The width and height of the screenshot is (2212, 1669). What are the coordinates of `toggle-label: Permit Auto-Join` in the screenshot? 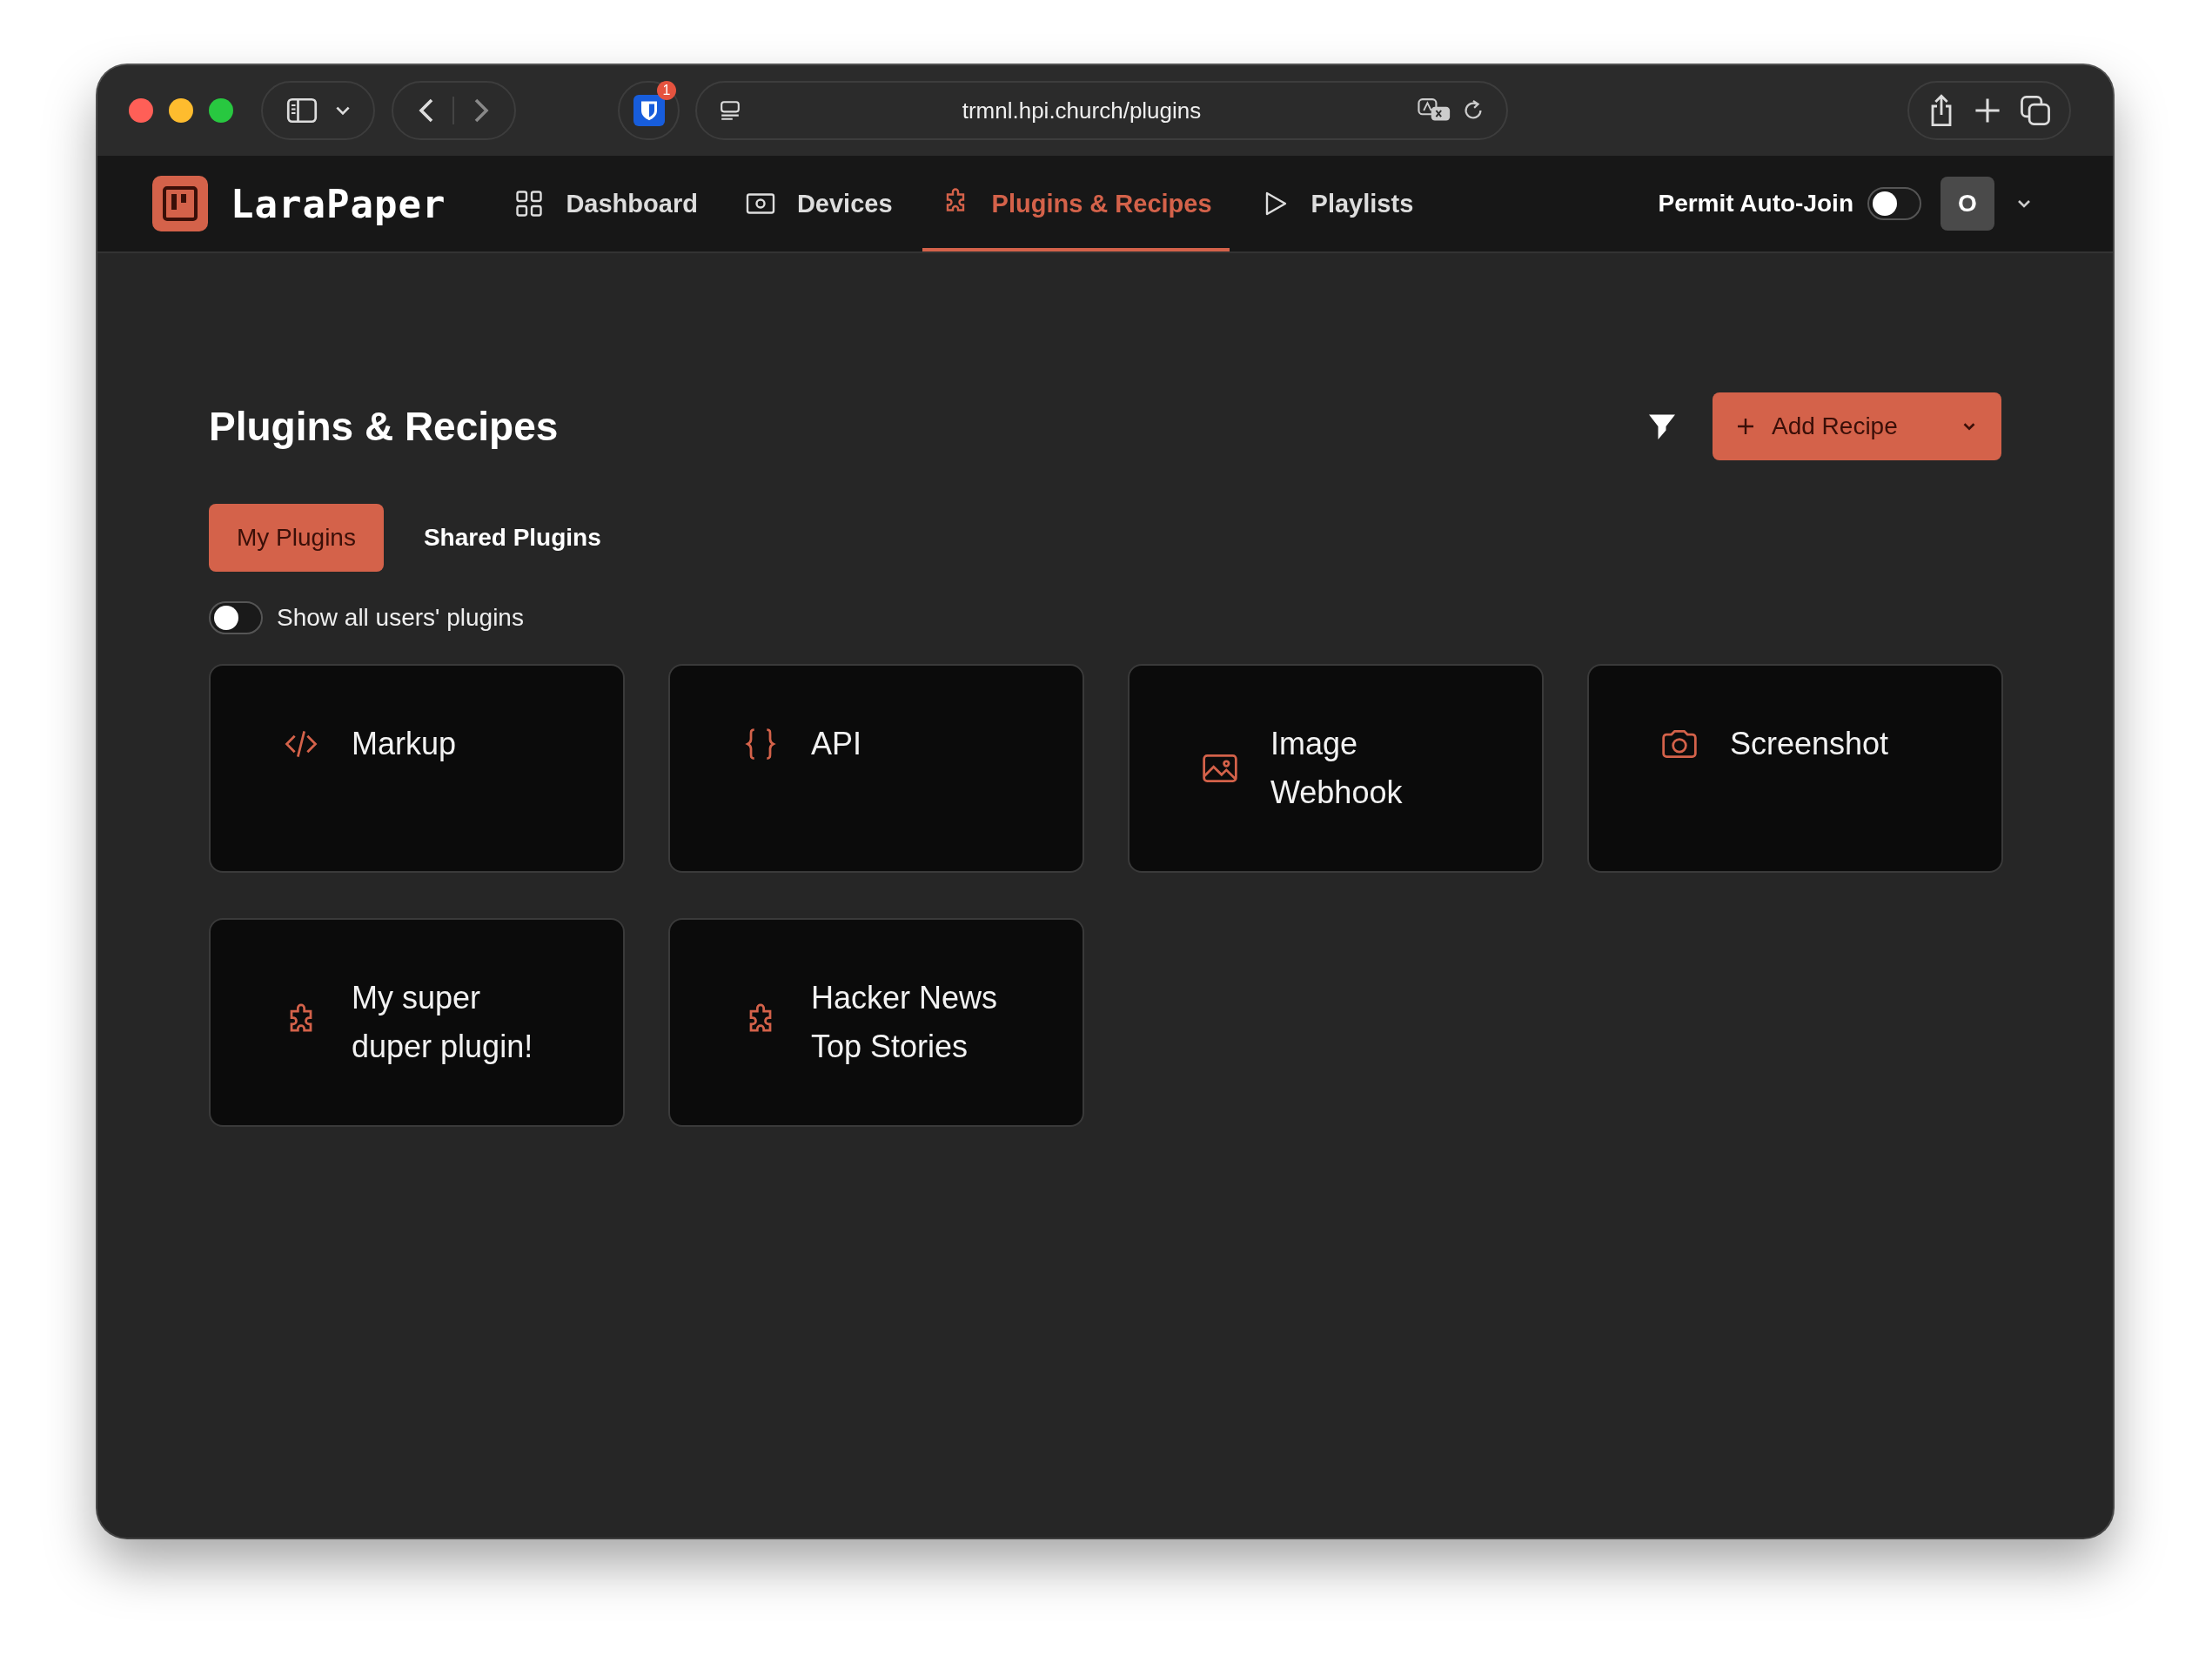 It's located at (1755, 204).